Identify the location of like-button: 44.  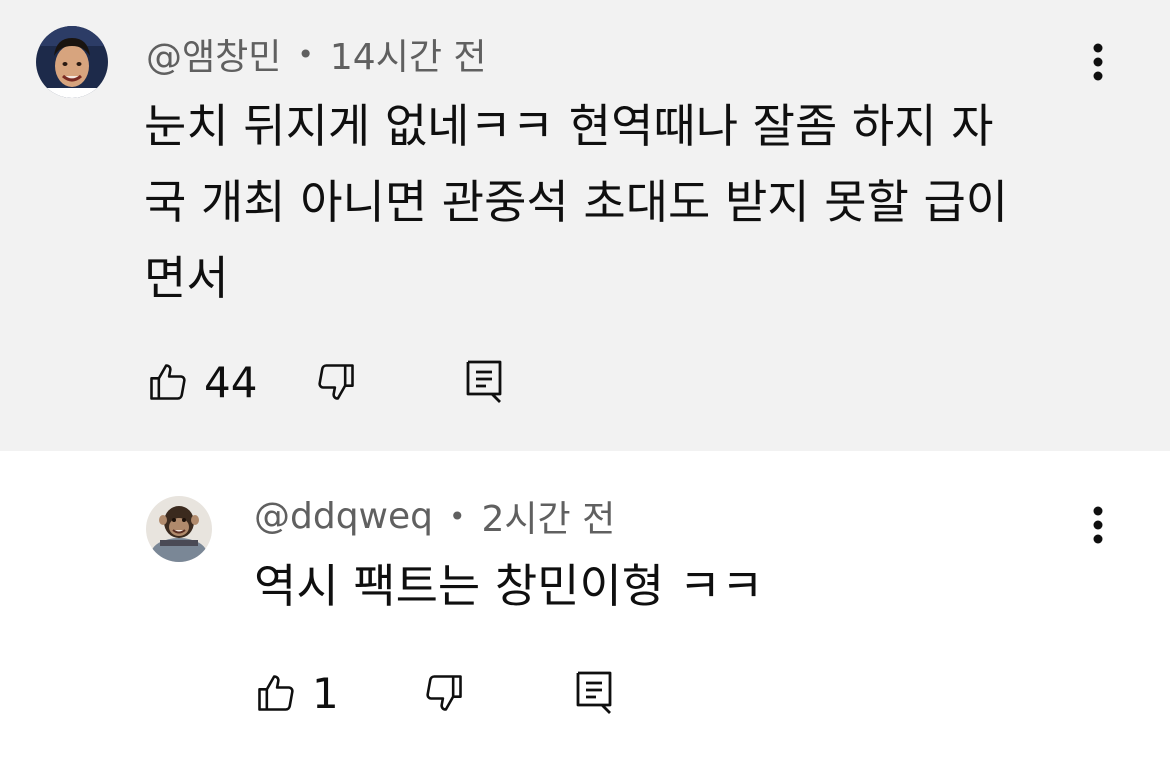
(201, 382).